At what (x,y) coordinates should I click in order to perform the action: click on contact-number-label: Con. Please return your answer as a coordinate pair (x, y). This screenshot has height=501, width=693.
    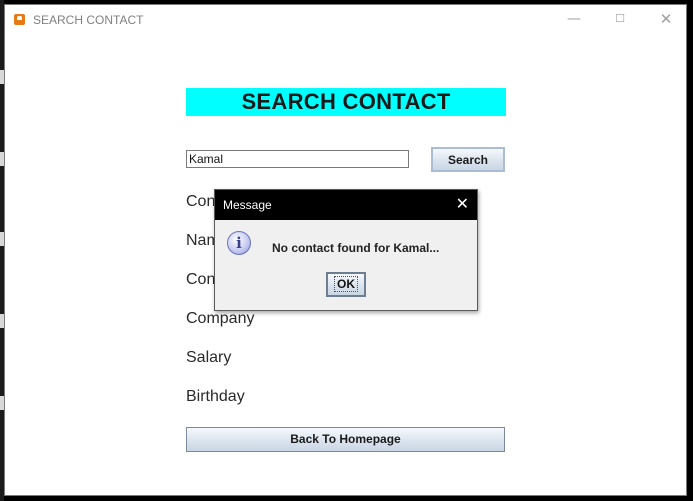
    Looking at the image, I should click on (201, 279).